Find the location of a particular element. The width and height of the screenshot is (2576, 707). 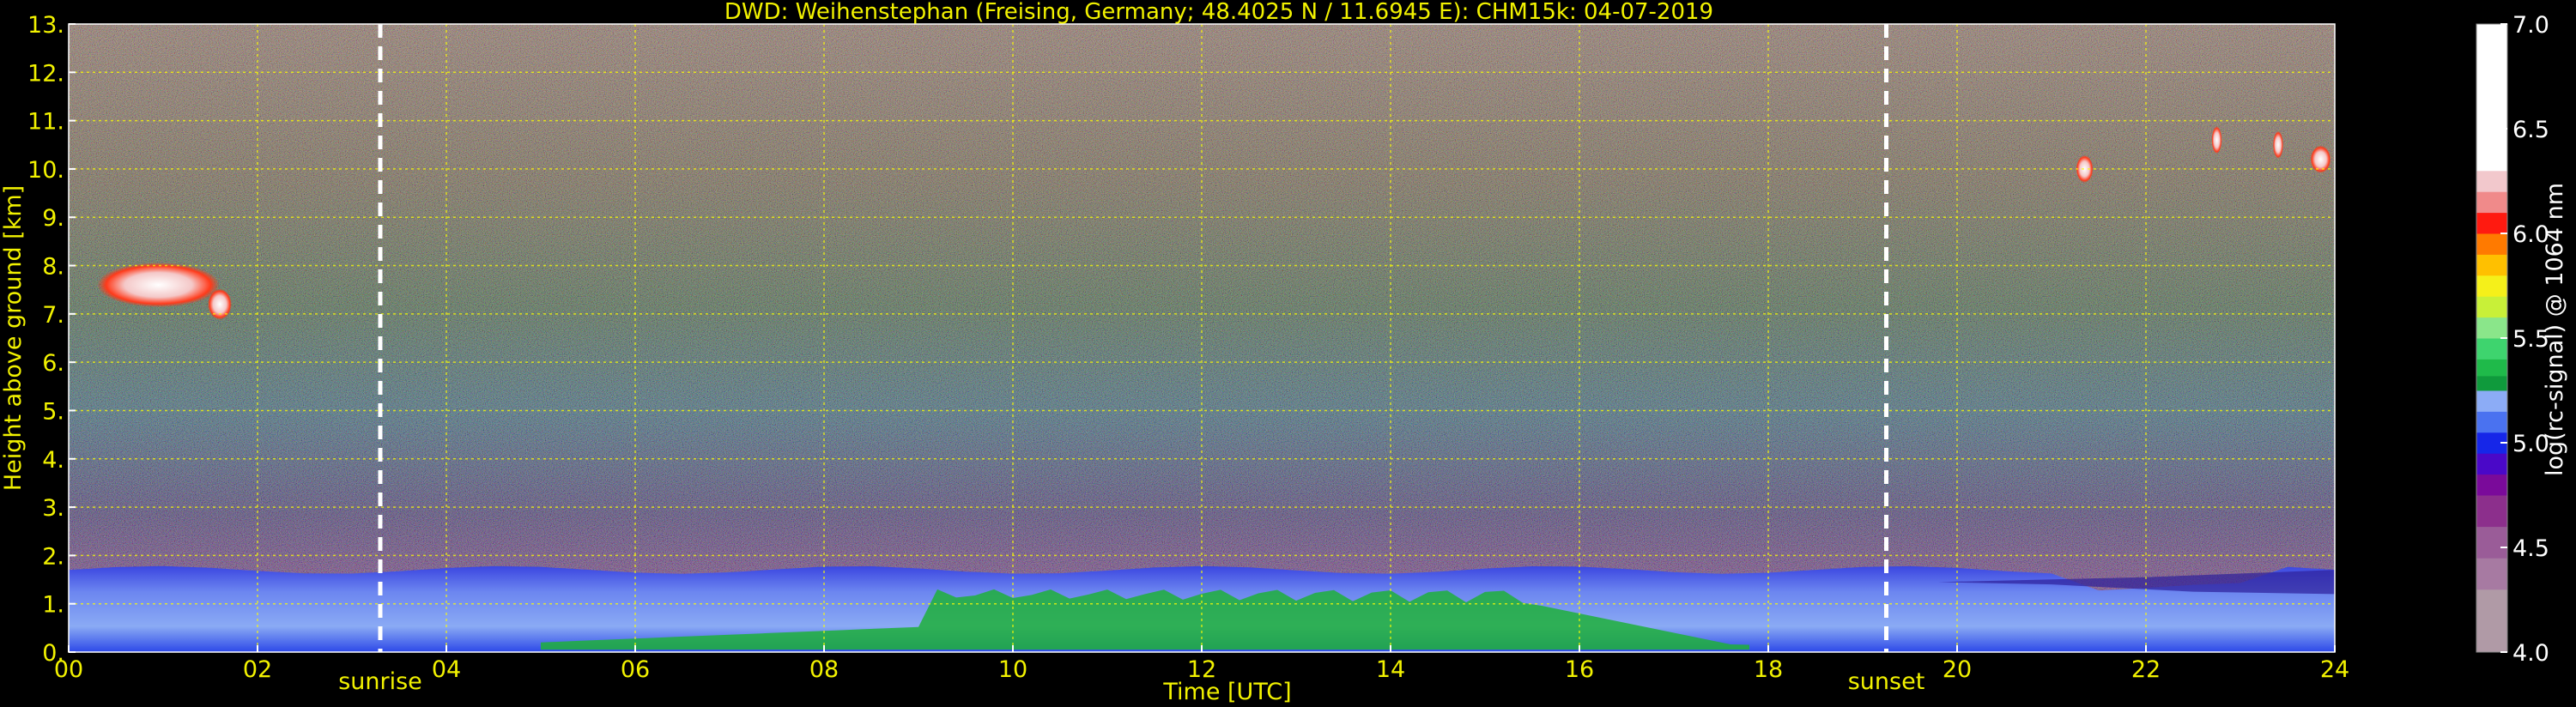

y-tick-label: 1. is located at coordinates (53, 606).